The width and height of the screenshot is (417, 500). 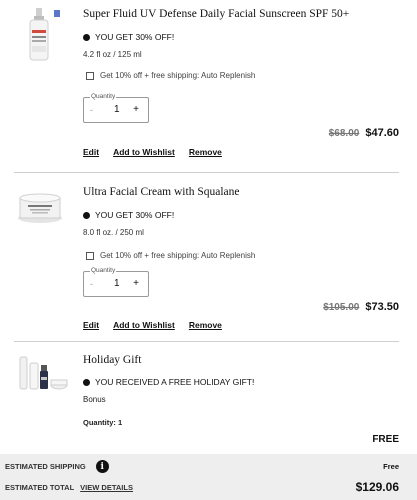 I want to click on estimated-total-row: ESTIMATED TOTAL VIEW DETAILS $129.06, so click(x=202, y=487).